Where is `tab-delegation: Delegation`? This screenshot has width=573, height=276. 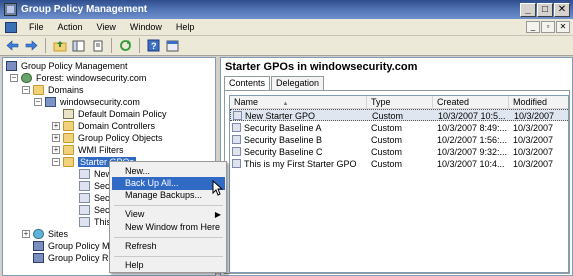 tab-delegation: Delegation is located at coordinates (298, 83).